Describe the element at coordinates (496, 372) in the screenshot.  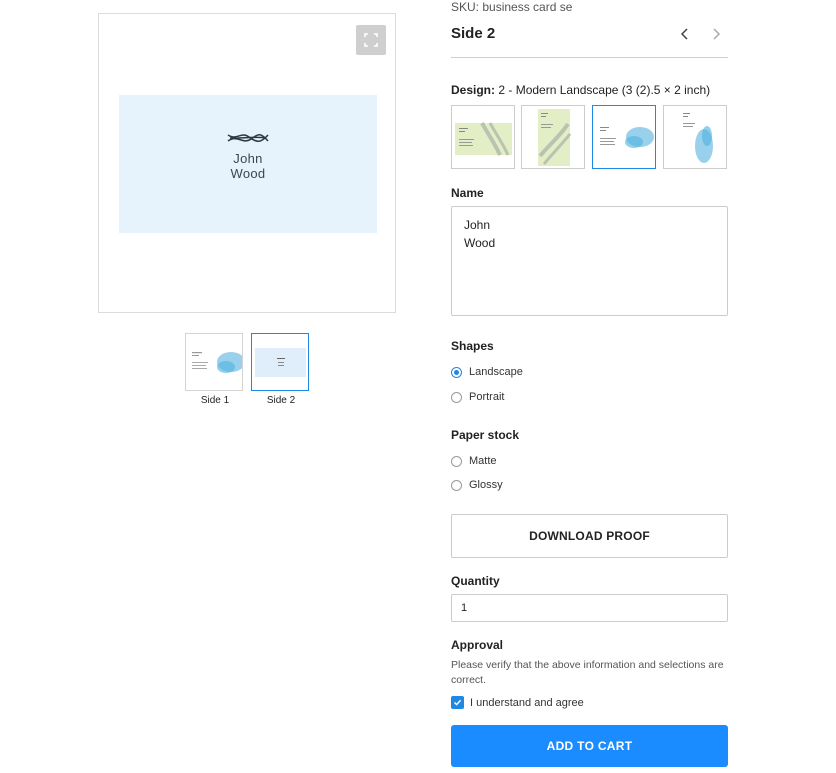
I see `radio-label: Landscape` at that location.